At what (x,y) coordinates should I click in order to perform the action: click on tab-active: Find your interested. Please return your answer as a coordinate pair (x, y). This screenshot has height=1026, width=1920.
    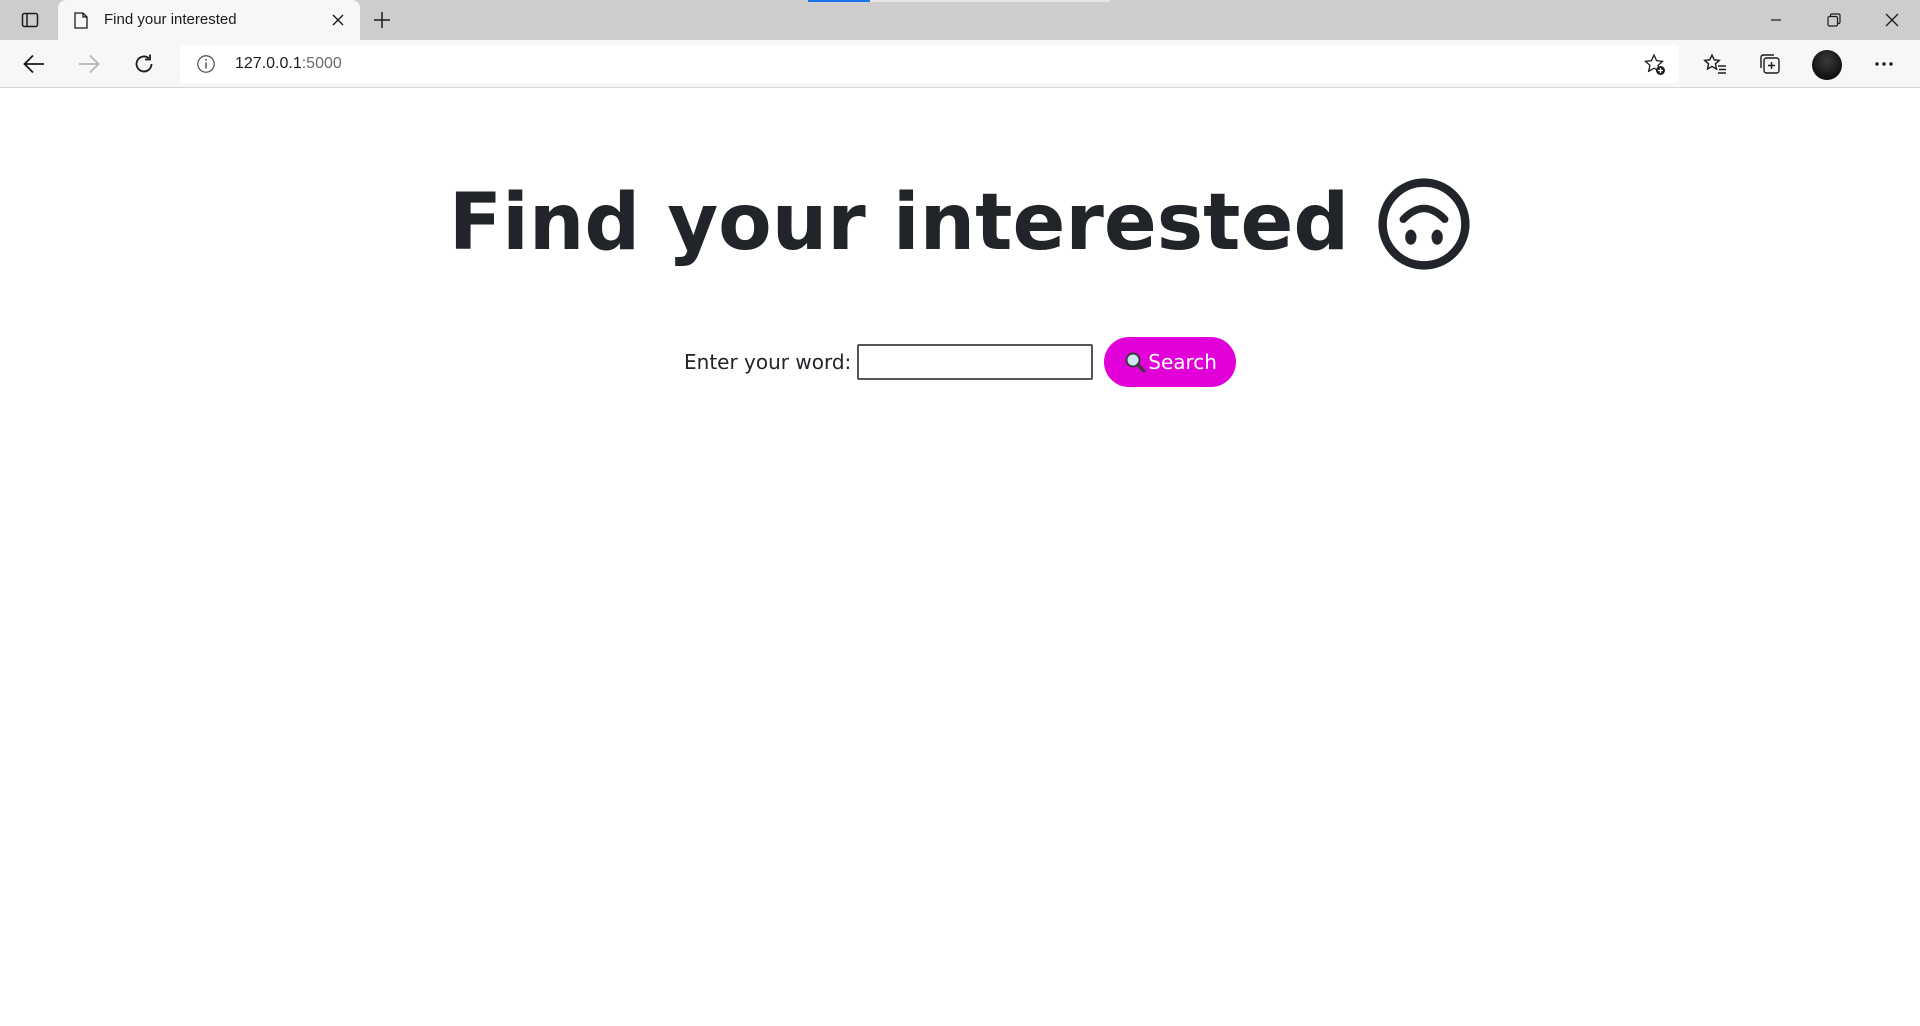
    Looking at the image, I should click on (209, 20).